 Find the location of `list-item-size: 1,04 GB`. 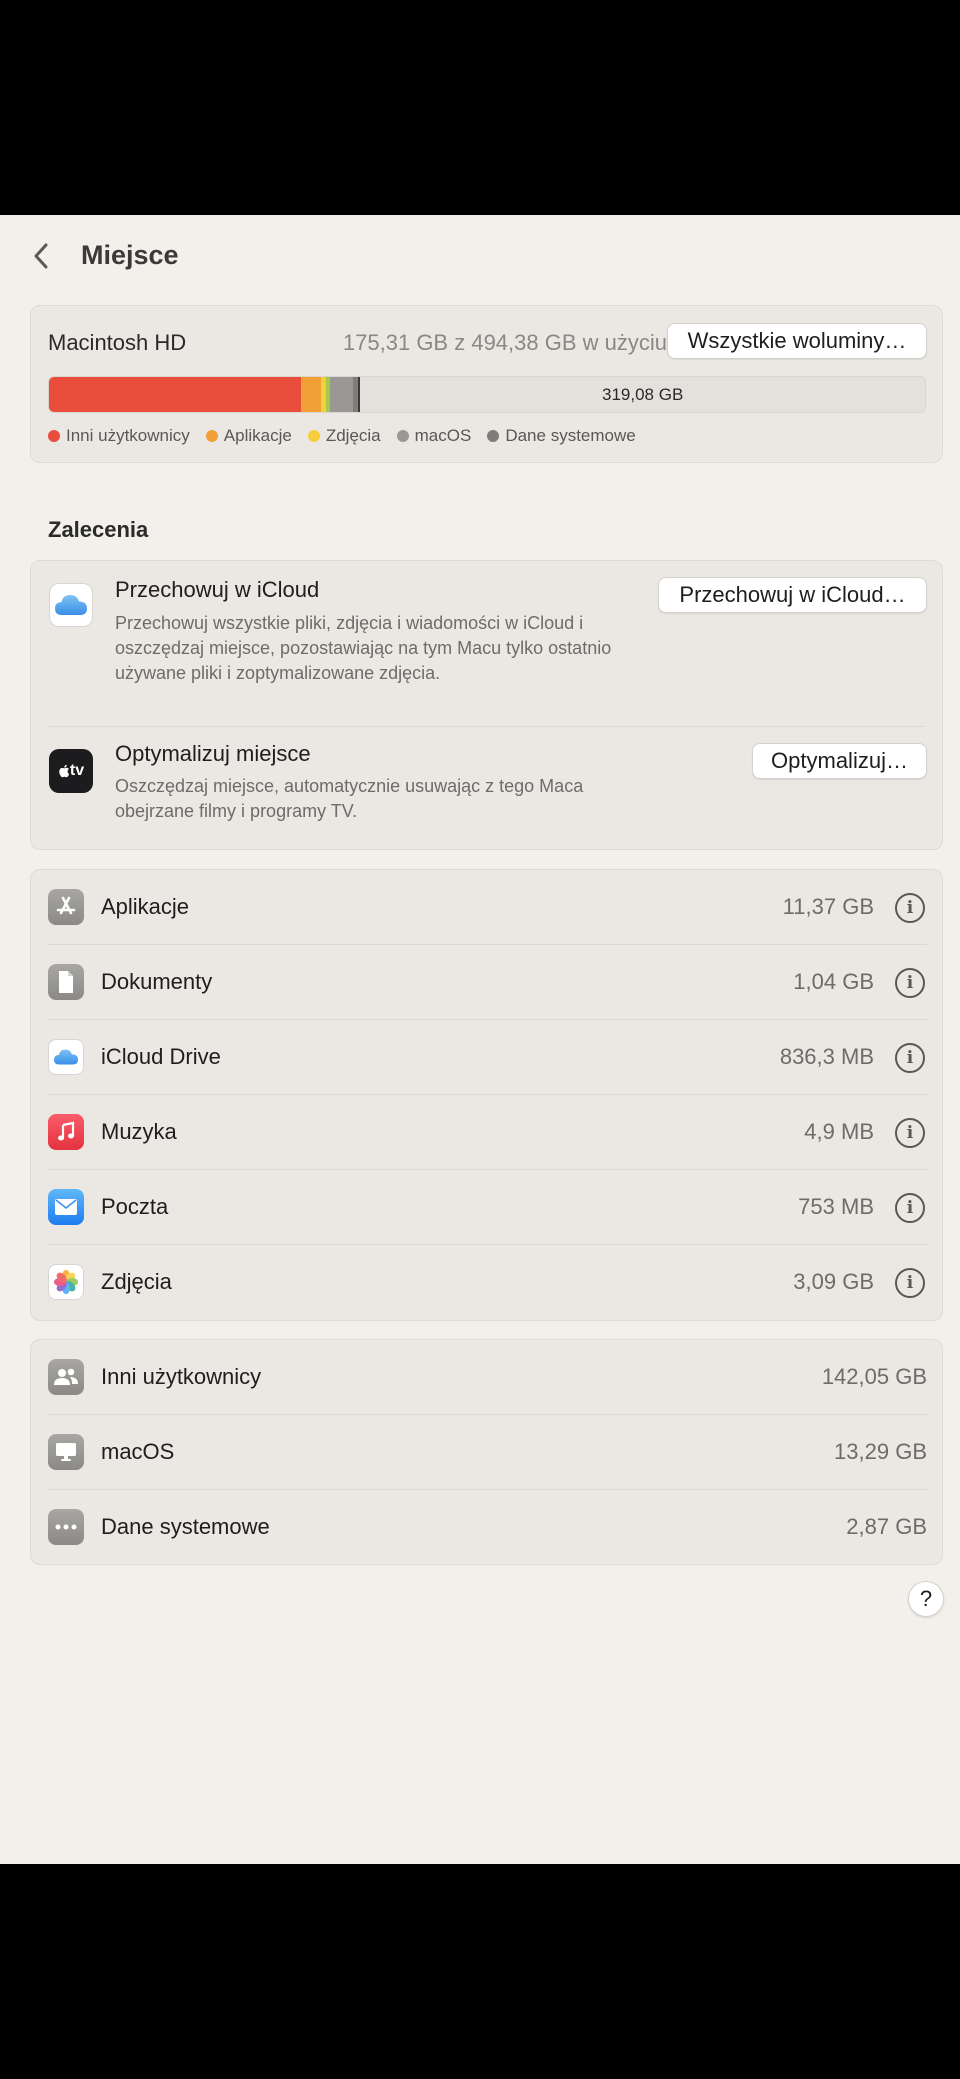

list-item-size: 1,04 GB is located at coordinates (833, 981).